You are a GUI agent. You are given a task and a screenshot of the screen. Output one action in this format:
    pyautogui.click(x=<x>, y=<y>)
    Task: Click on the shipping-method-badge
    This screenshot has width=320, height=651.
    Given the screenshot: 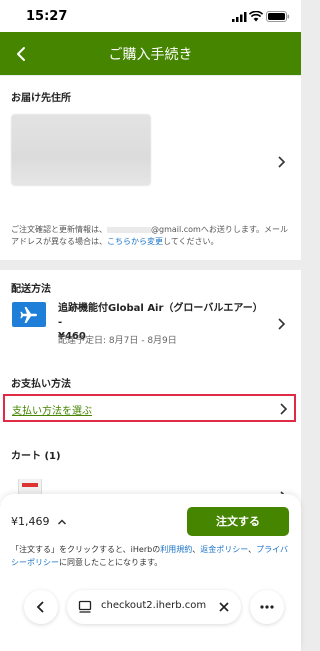 What is the action you would take?
    pyautogui.click(x=29, y=314)
    